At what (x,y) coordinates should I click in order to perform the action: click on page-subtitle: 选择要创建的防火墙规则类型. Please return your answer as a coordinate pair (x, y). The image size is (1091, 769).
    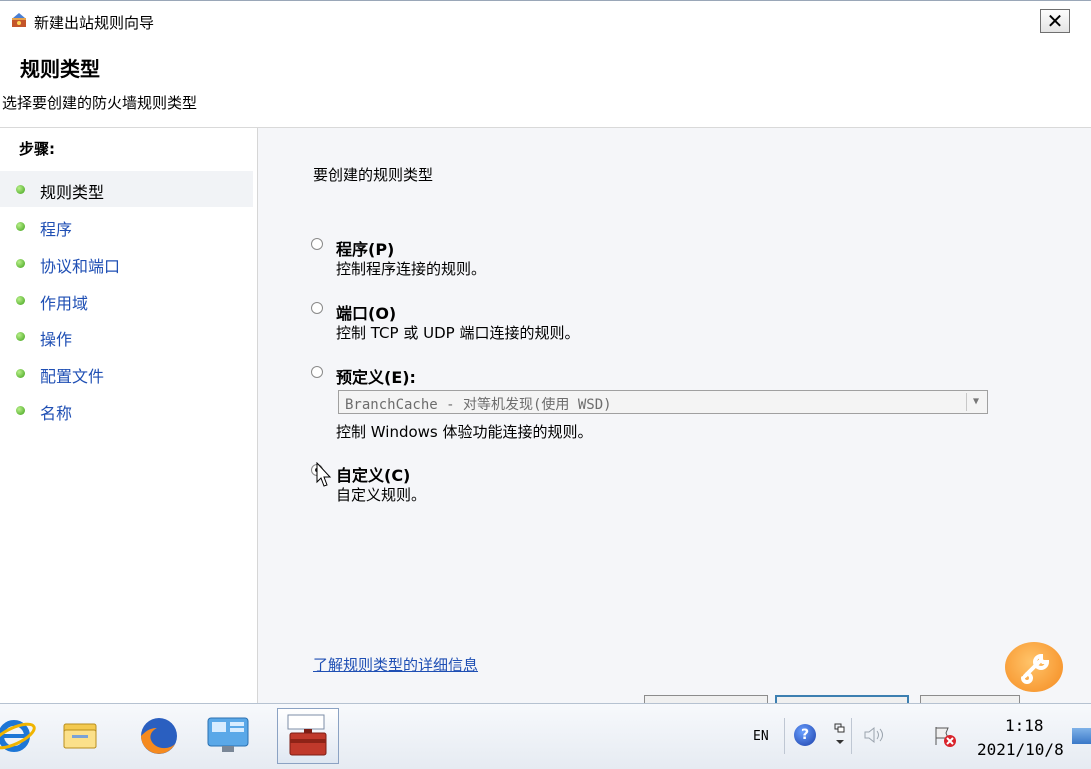
    Looking at the image, I should click on (100, 103).